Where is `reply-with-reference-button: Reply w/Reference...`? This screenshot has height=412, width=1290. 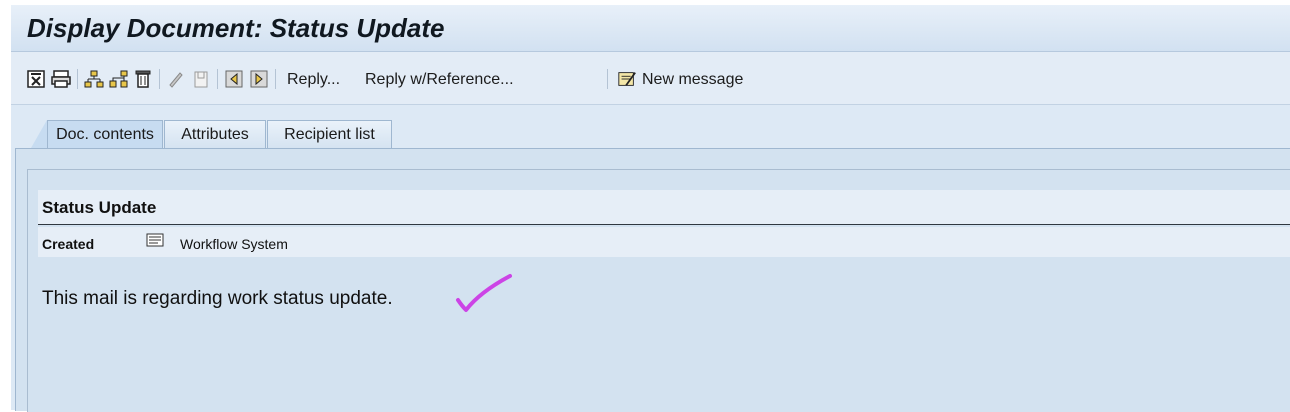
reply-with-reference-button: Reply w/Reference... is located at coordinates (439, 80).